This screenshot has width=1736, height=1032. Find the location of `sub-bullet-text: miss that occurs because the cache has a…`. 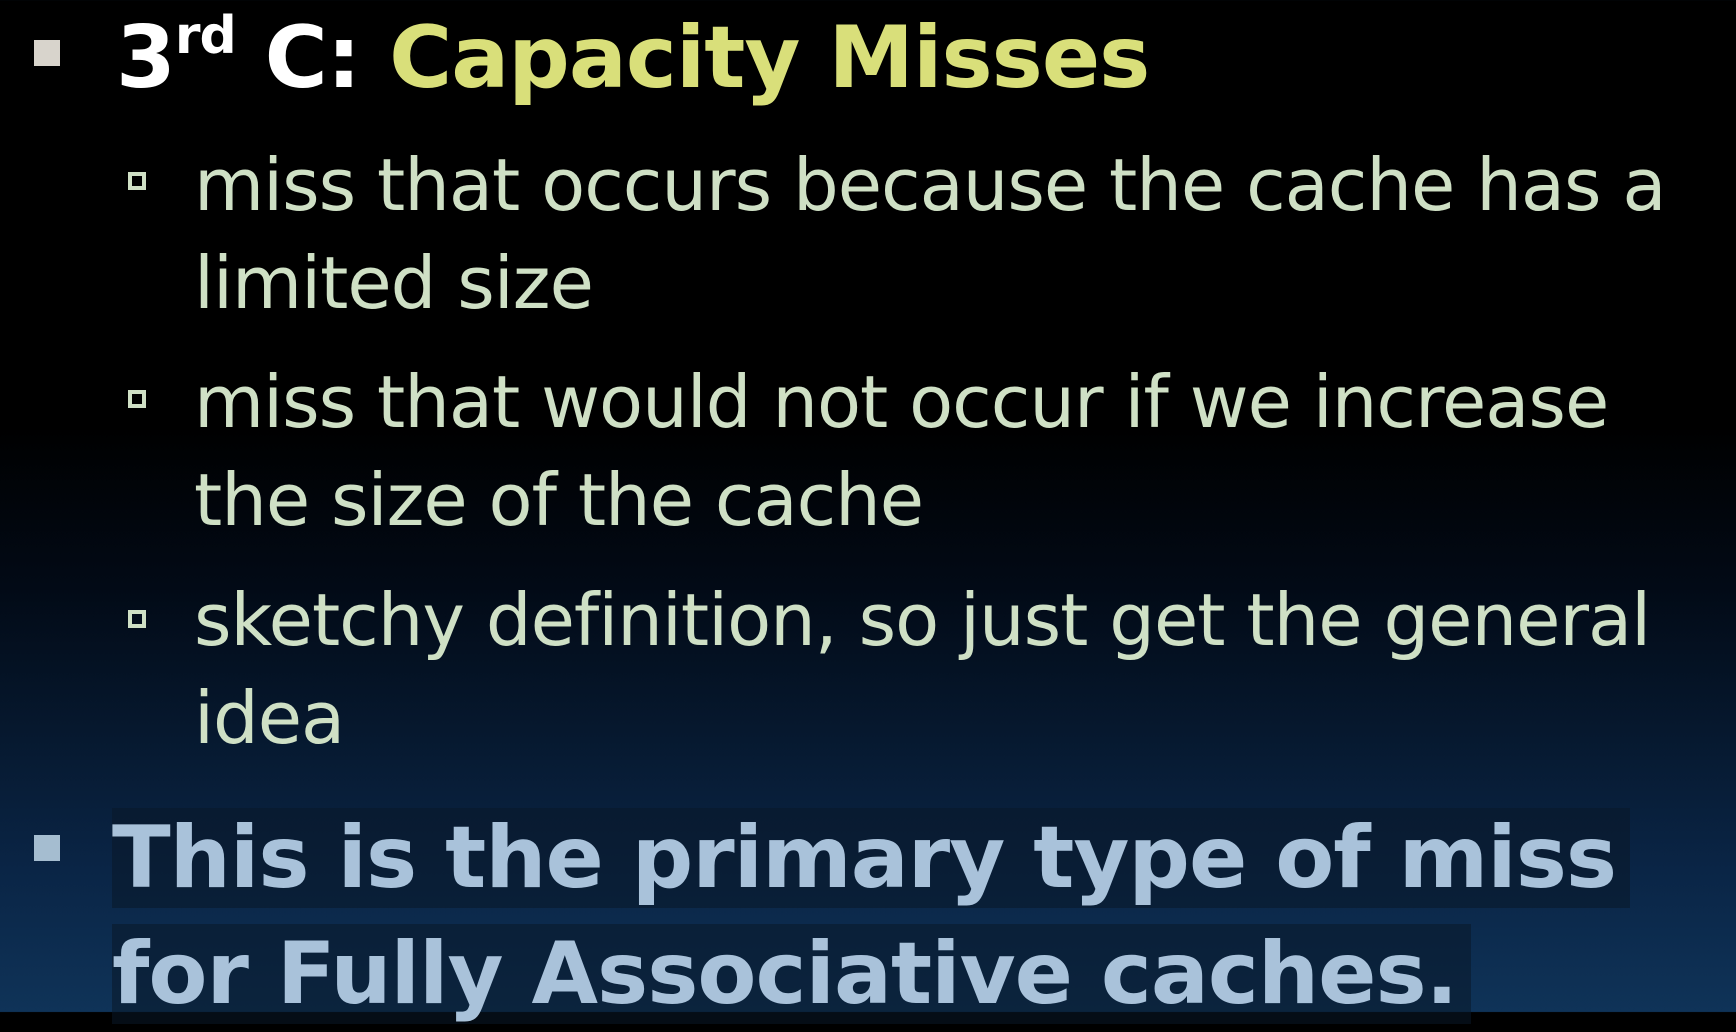

sub-bullet-text: miss that occurs because the cache has a… is located at coordinates (930, 234).